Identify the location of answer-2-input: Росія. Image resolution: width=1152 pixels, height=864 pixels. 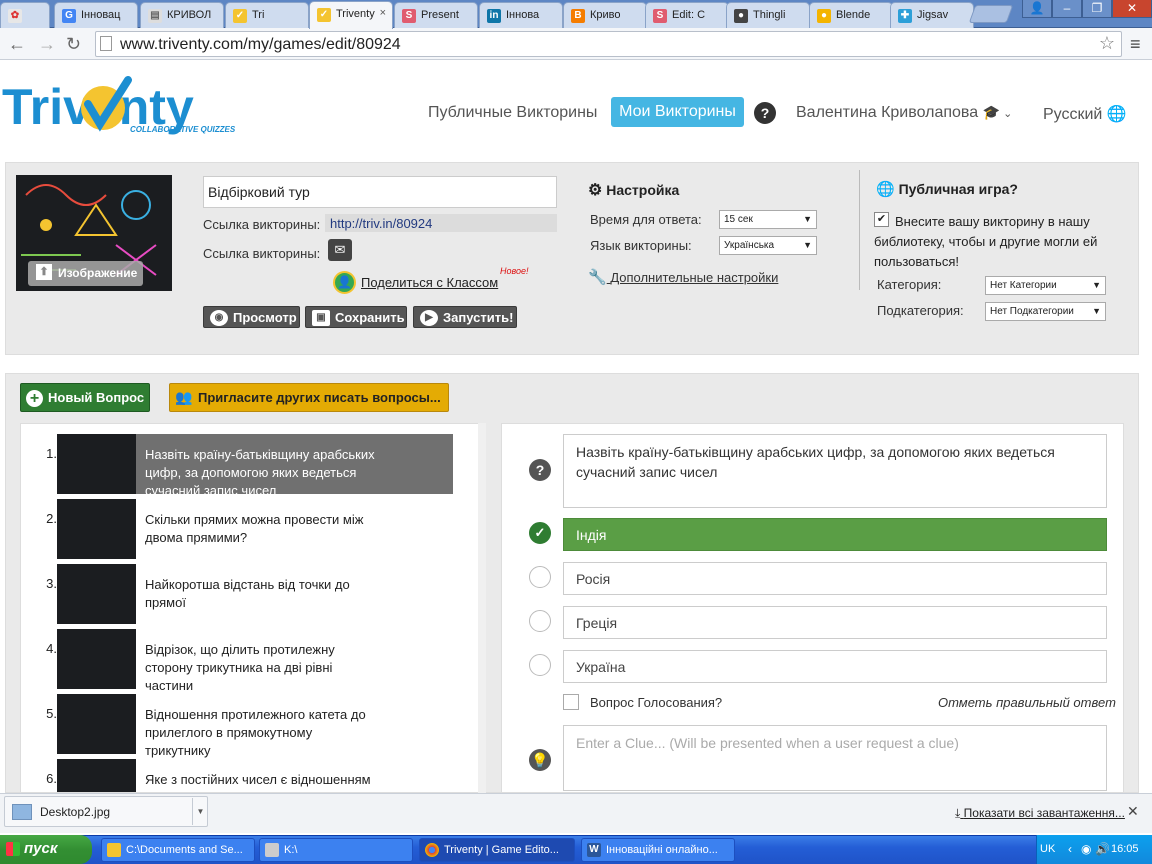
(835, 578).